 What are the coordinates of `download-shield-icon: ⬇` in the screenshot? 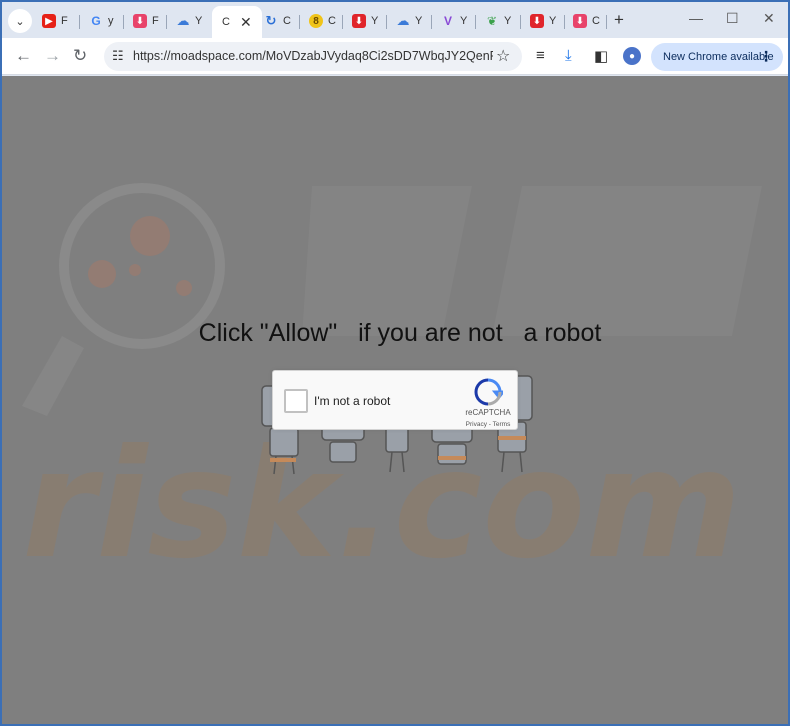 It's located at (140, 21).